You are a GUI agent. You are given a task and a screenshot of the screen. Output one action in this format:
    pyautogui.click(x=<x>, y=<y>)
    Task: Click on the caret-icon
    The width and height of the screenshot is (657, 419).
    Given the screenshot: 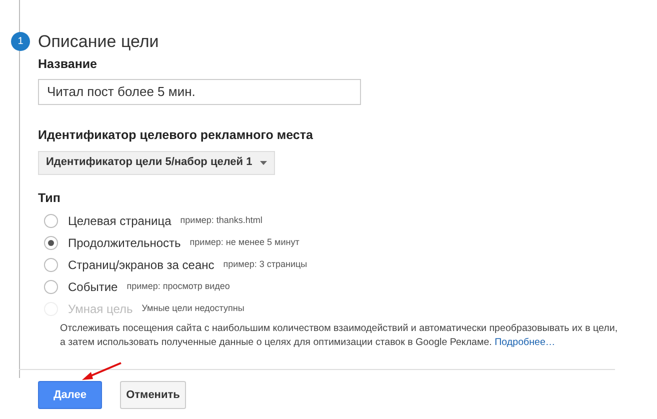 What is the action you would take?
    pyautogui.click(x=264, y=162)
    